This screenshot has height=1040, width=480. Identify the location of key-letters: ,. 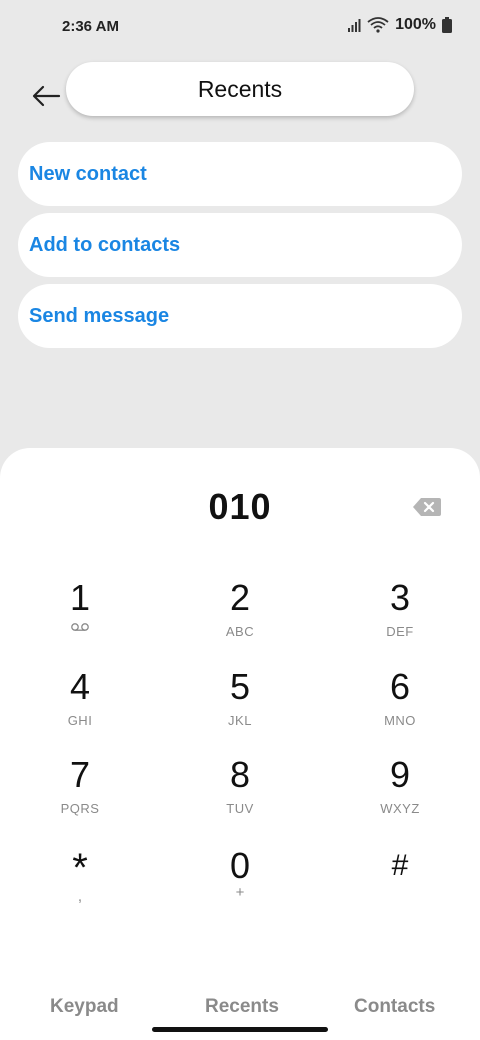
(80, 896).